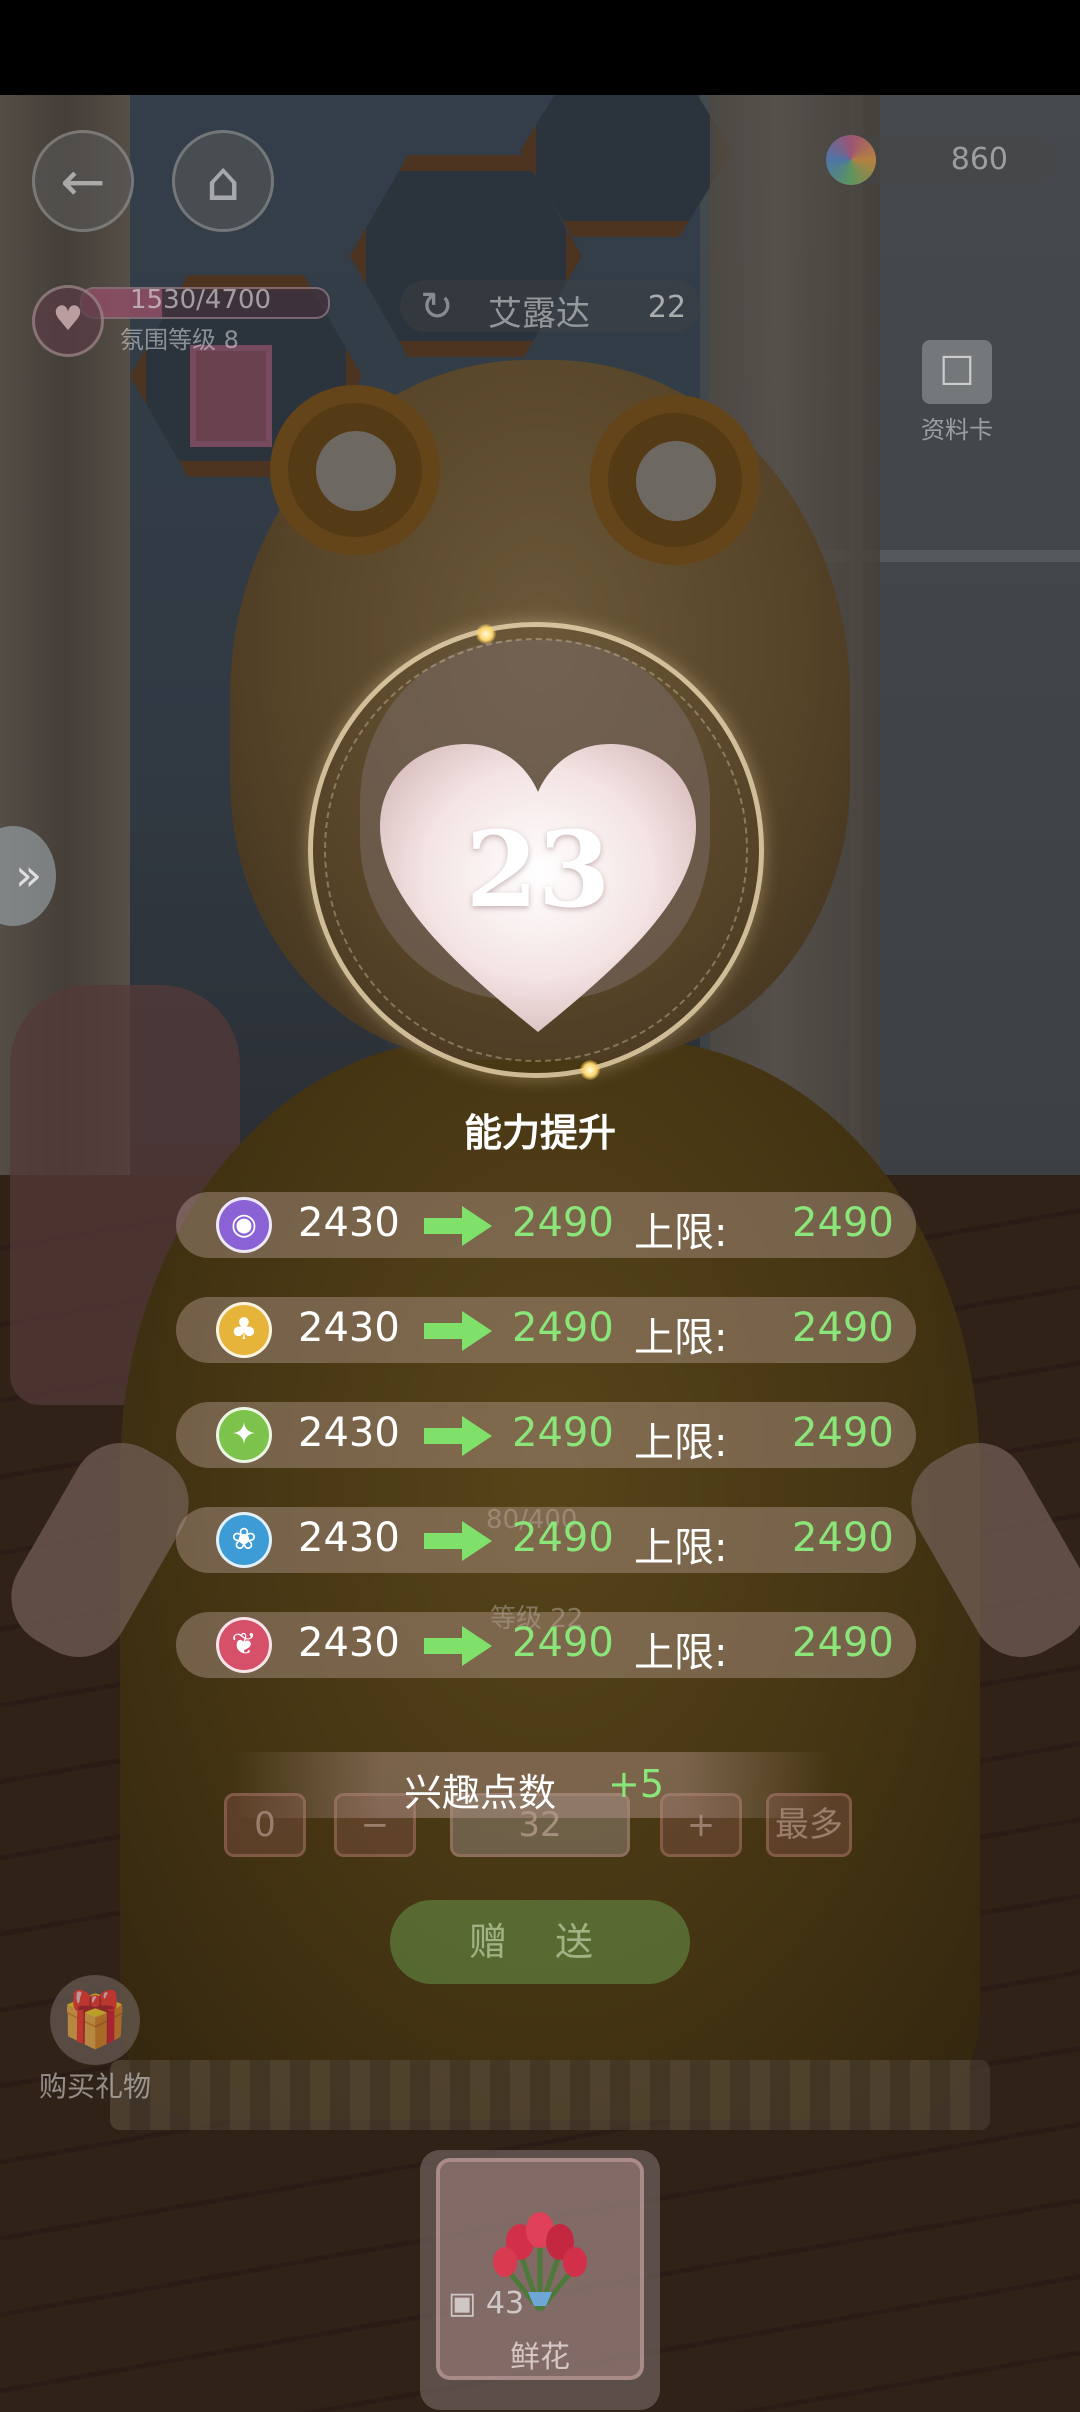  I want to click on swap-icon: ↻, so click(437, 307).